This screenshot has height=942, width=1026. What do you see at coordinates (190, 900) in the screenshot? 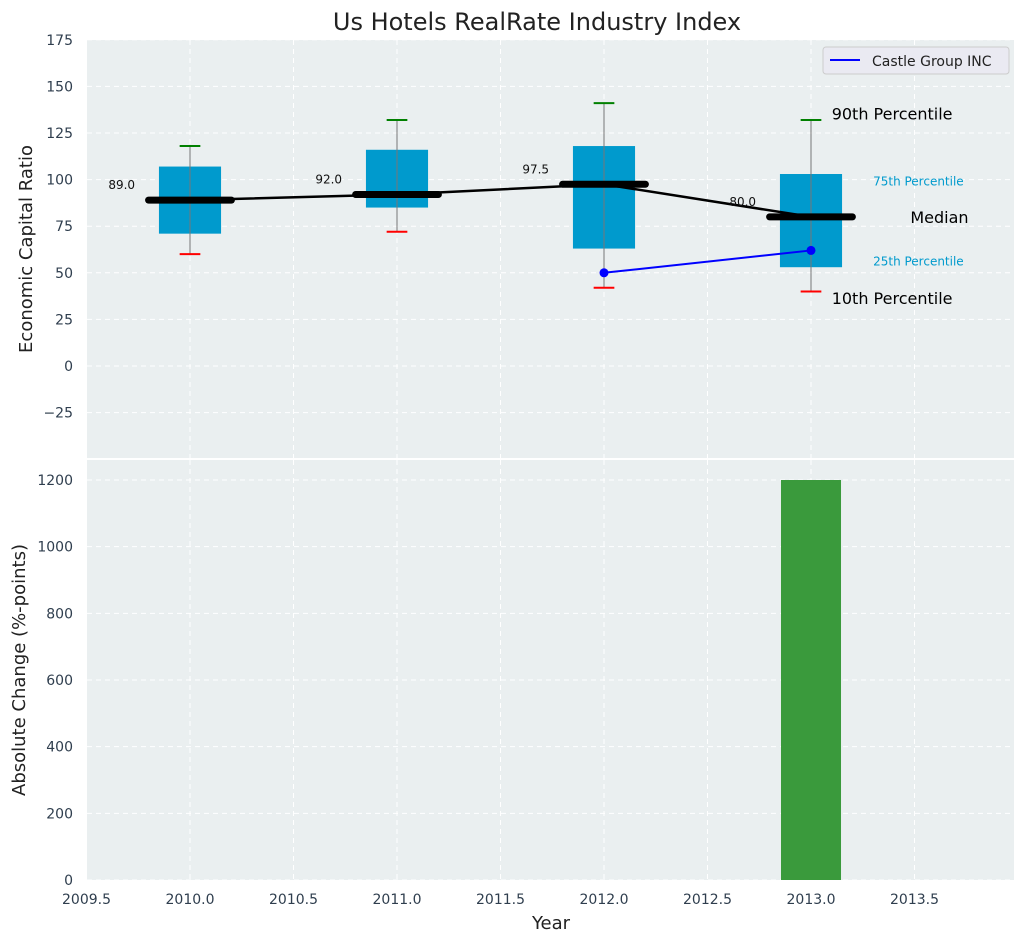
I see `x-tick-label: 2010.0` at bounding box center [190, 900].